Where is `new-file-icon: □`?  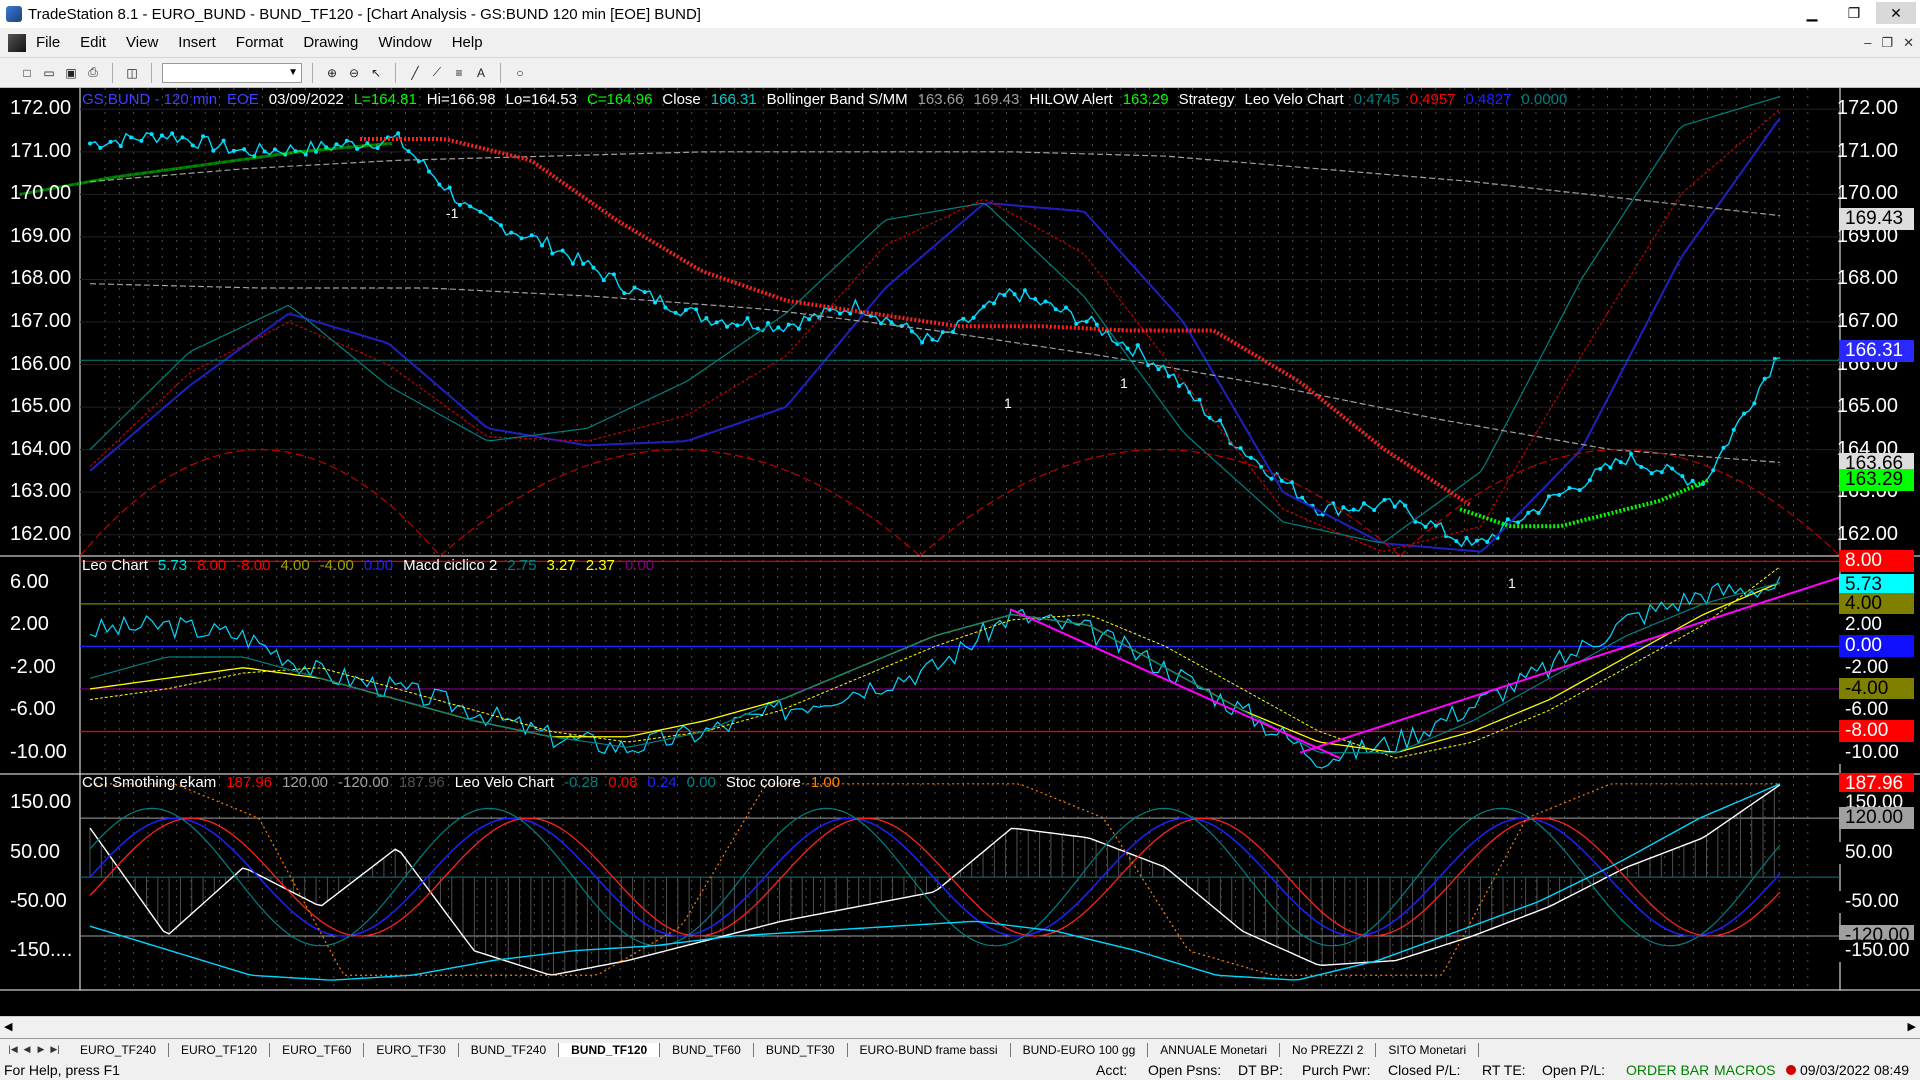 new-file-icon: □ is located at coordinates (27, 73).